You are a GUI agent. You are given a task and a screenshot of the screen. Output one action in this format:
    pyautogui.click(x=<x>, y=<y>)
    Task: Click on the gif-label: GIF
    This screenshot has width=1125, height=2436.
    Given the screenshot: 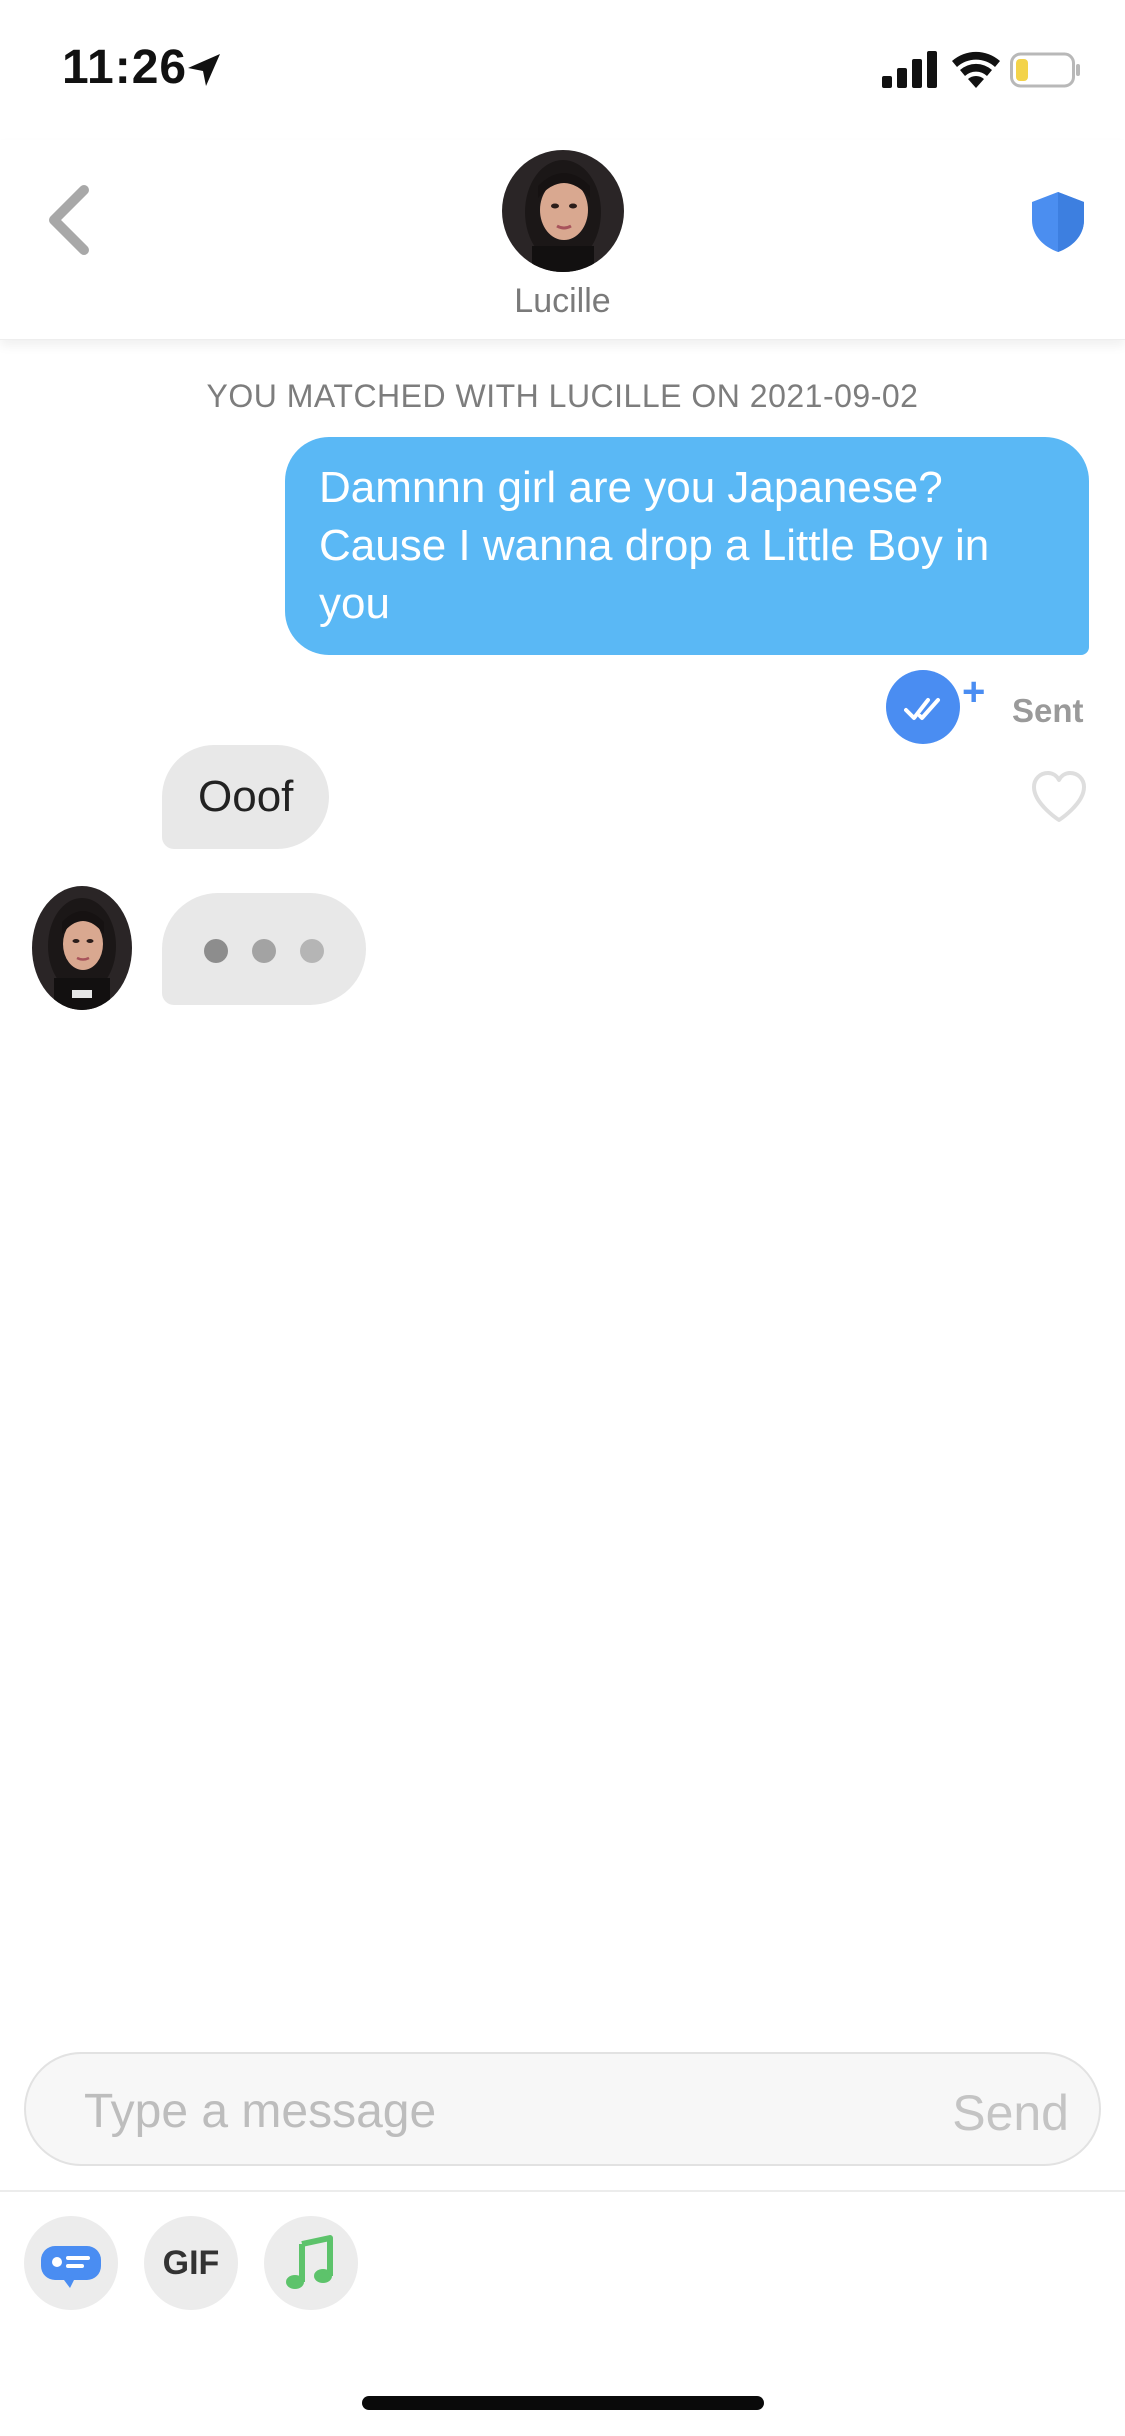 What is the action you would take?
    pyautogui.click(x=191, y=2263)
    